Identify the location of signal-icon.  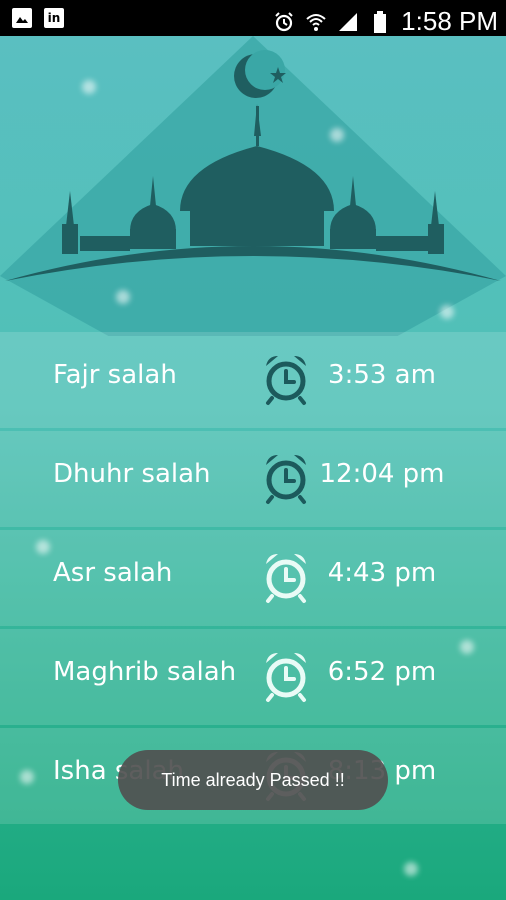
(348, 22).